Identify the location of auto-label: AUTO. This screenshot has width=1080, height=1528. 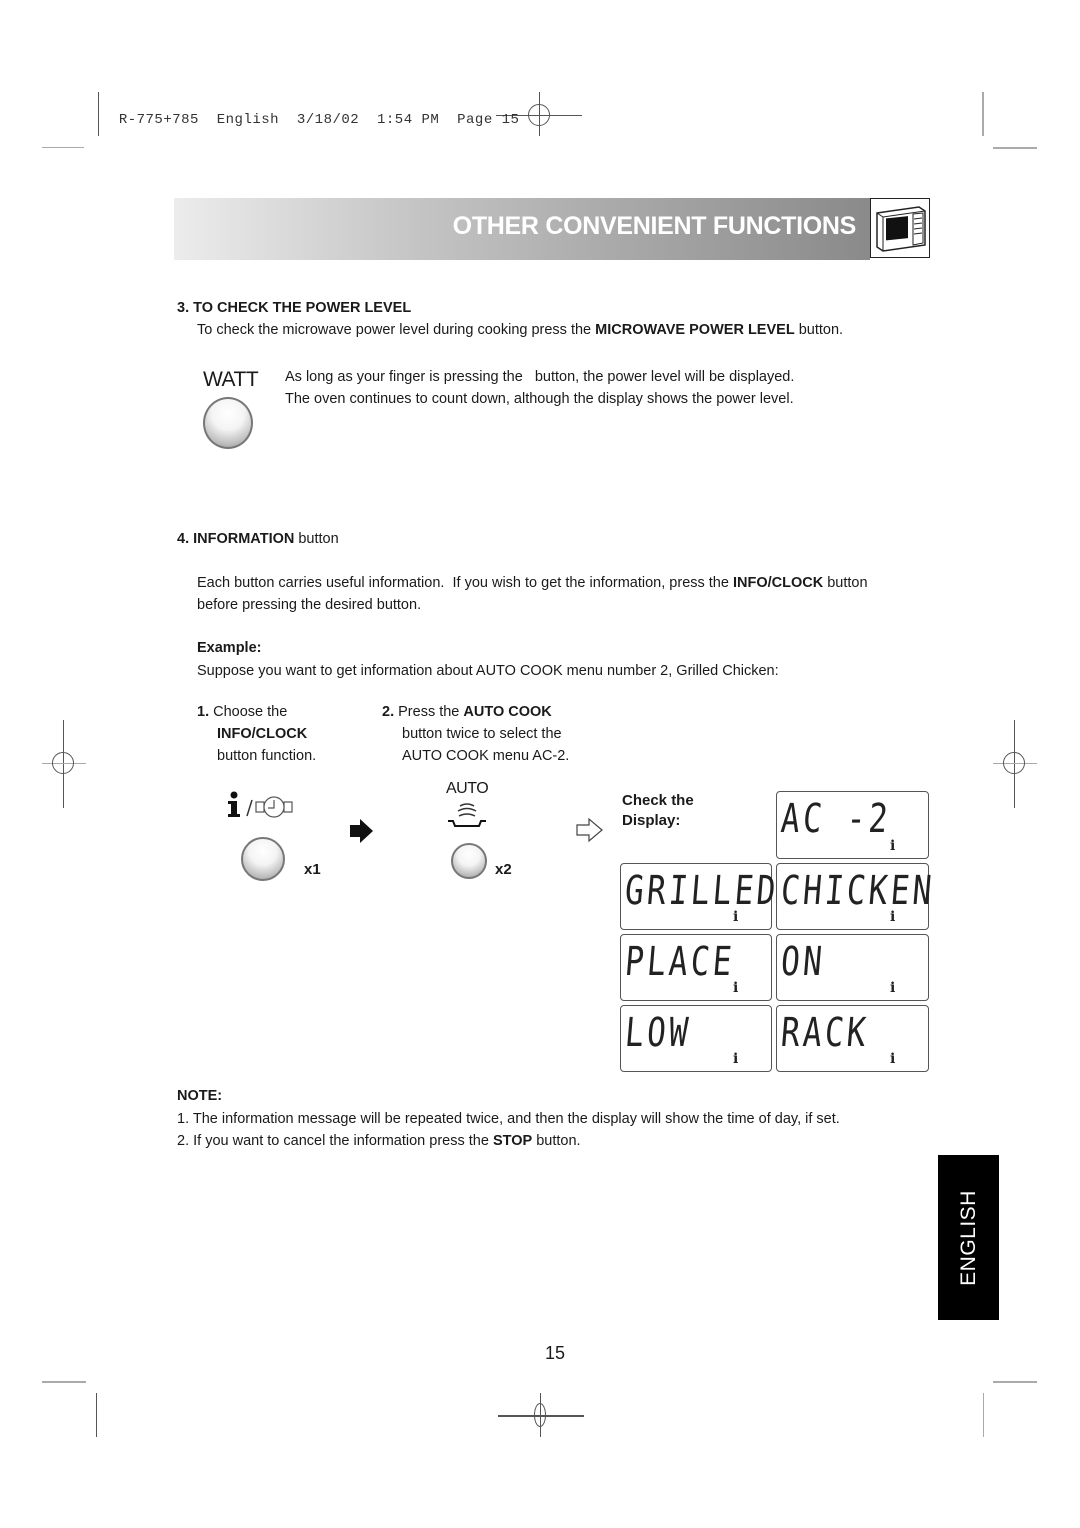
(467, 788).